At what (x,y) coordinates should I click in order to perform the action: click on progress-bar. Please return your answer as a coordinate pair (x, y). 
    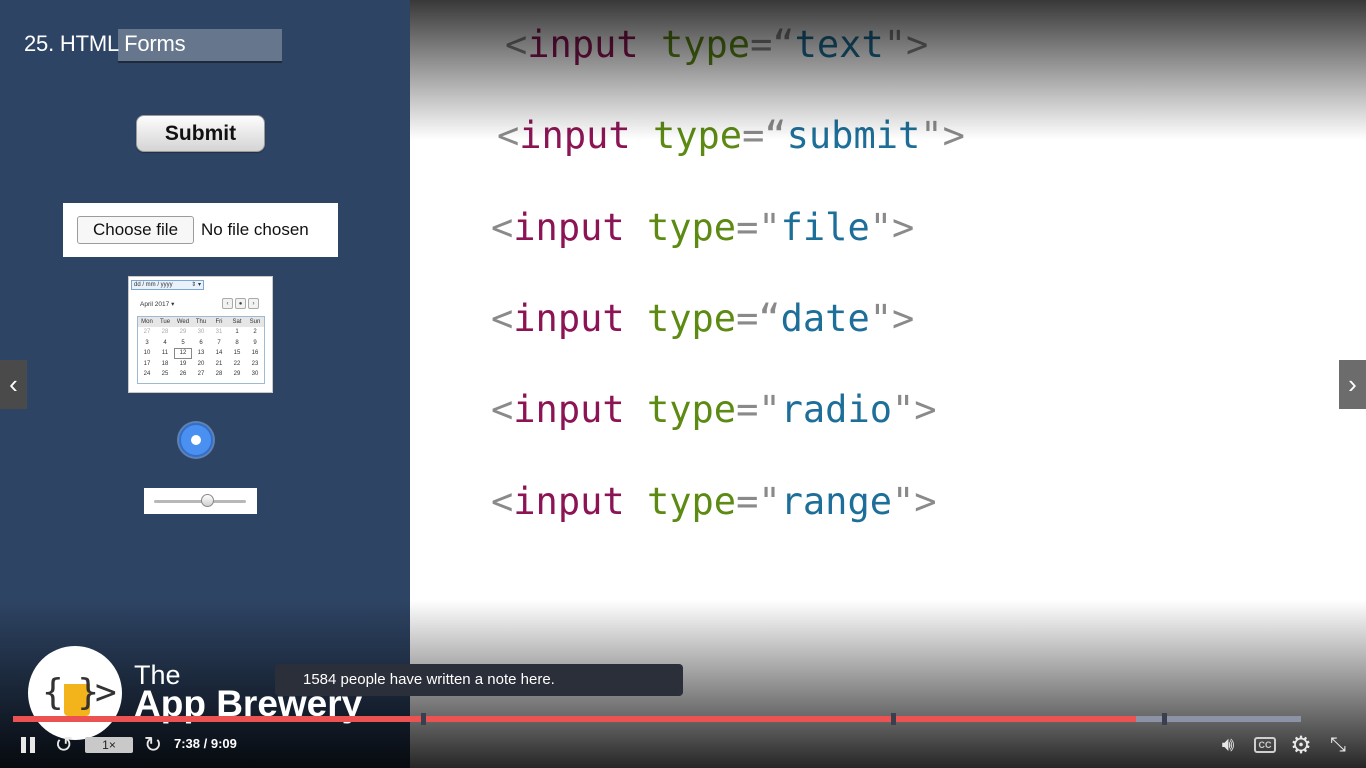
    Looking at the image, I should click on (657, 719).